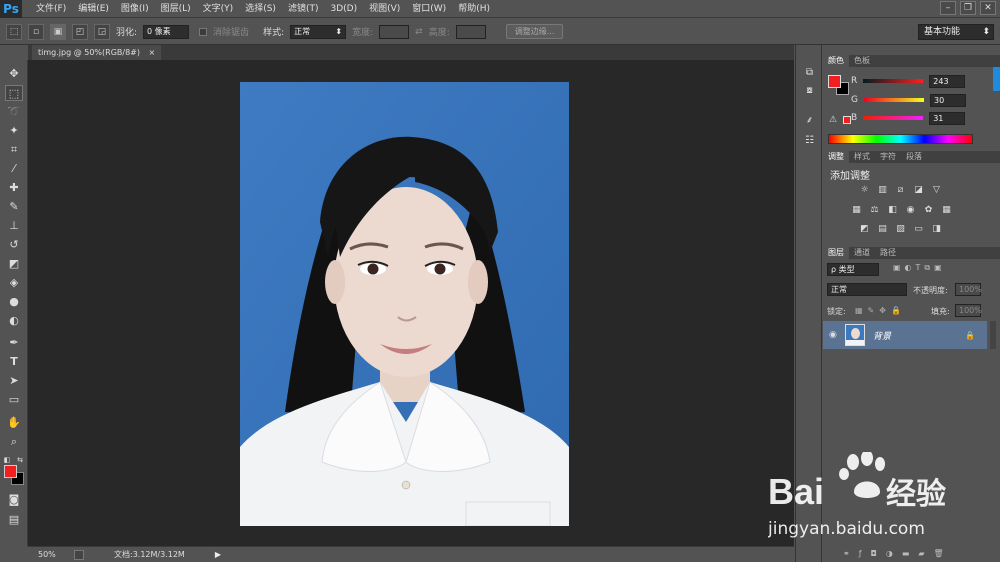 The width and height of the screenshot is (1000, 562). I want to click on color-lookup-icon: ▦, so click(946, 210).